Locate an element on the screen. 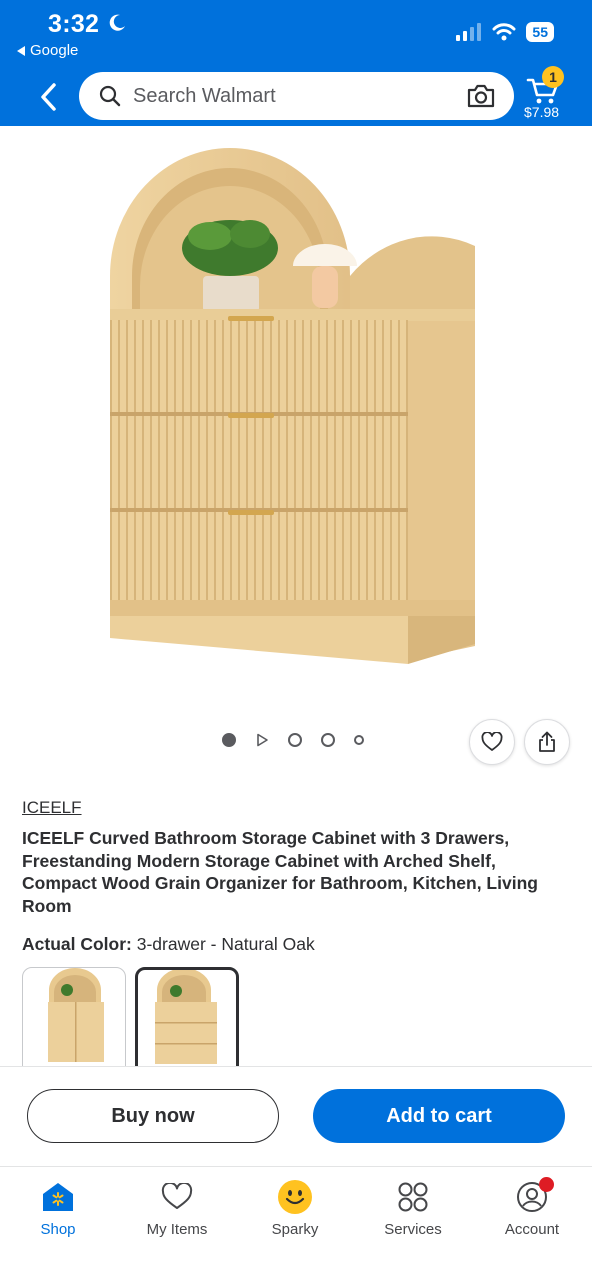  back-button is located at coordinates (48, 97).